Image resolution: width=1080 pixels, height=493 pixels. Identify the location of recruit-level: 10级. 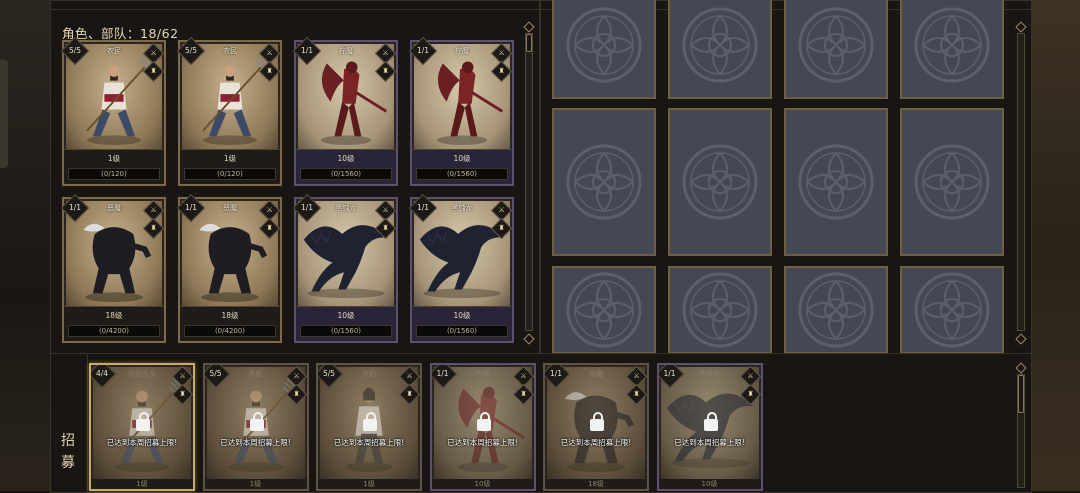
(482, 484).